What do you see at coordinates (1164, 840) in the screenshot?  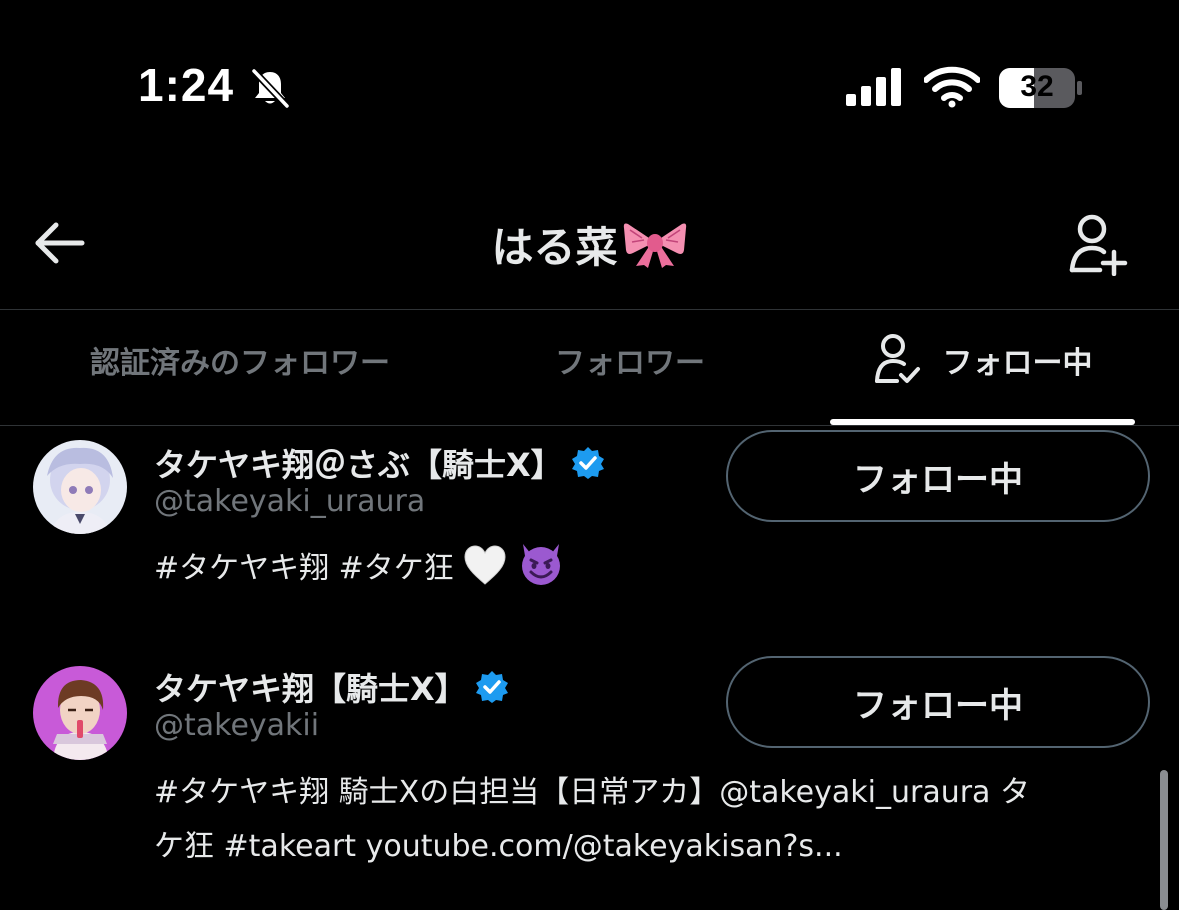 I see `scrollbar` at bounding box center [1164, 840].